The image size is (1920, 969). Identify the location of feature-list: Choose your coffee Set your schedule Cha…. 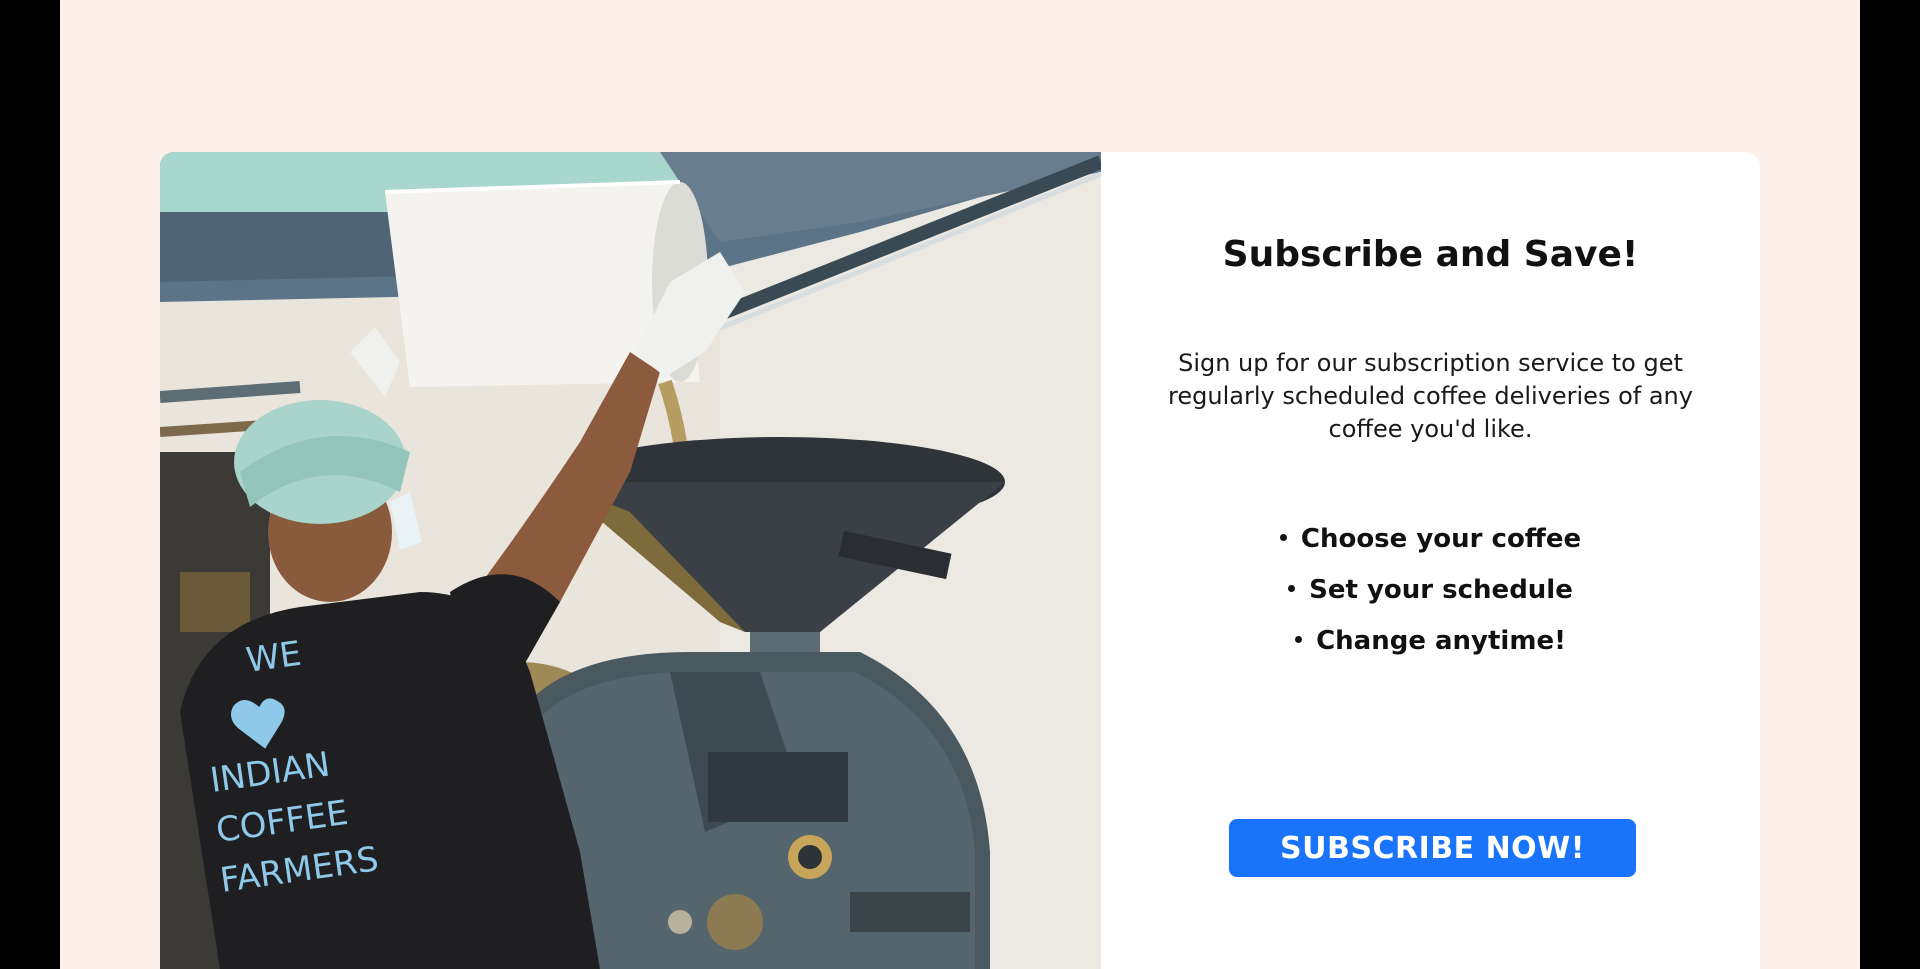
(1430, 590).